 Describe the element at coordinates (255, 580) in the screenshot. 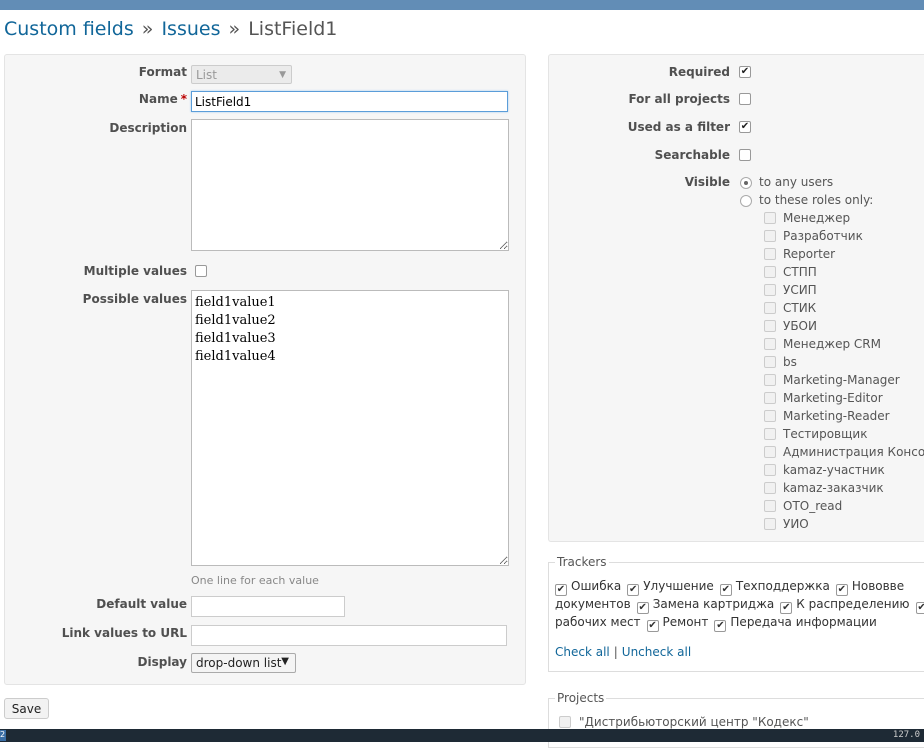

I see `possible-values-hint: One line for each value` at that location.